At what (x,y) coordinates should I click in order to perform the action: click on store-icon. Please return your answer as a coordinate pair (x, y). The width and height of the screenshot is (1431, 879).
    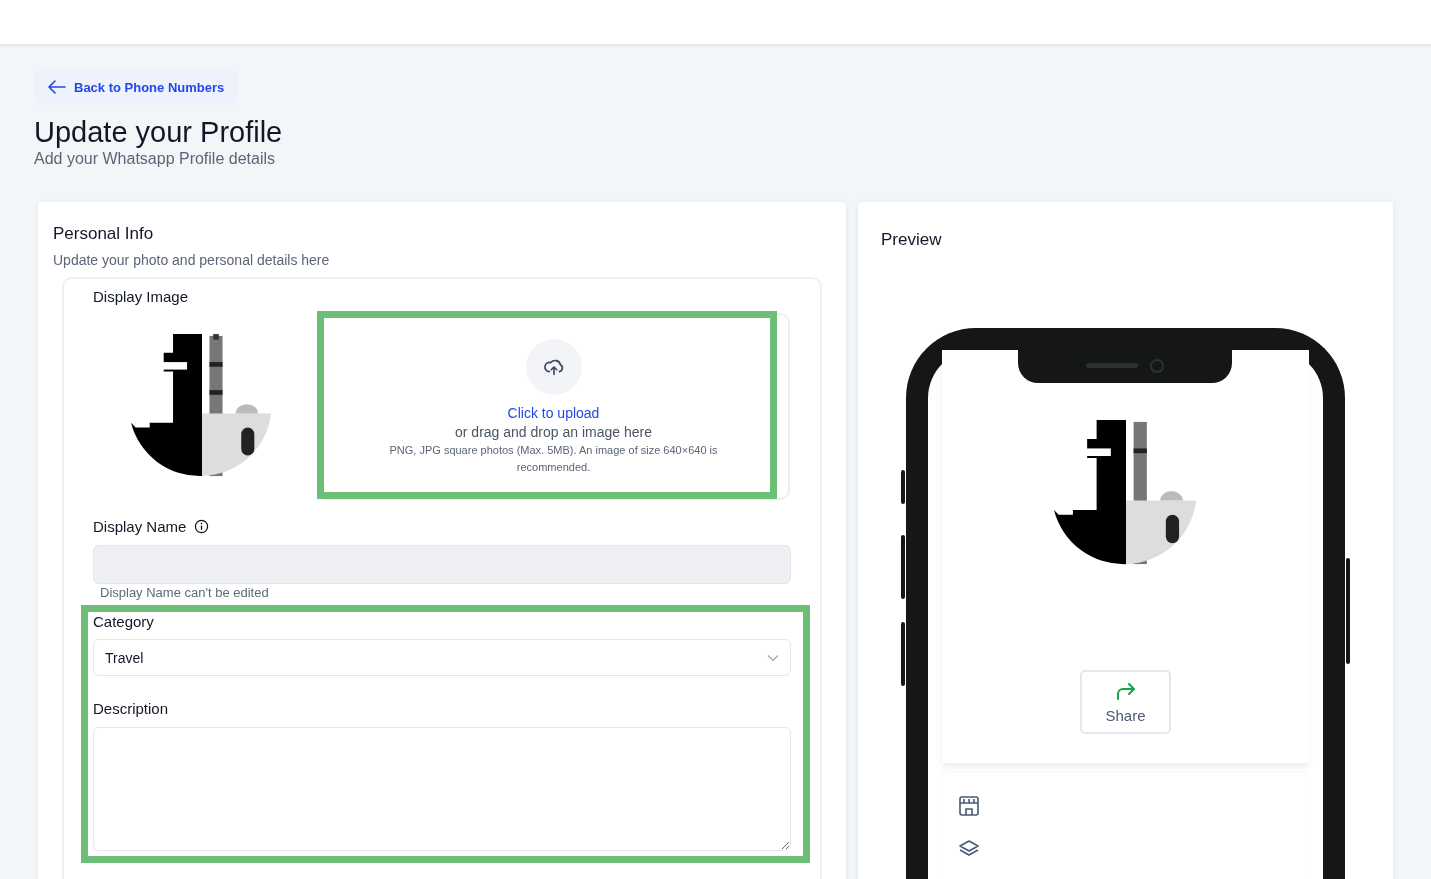
    Looking at the image, I should click on (969, 806).